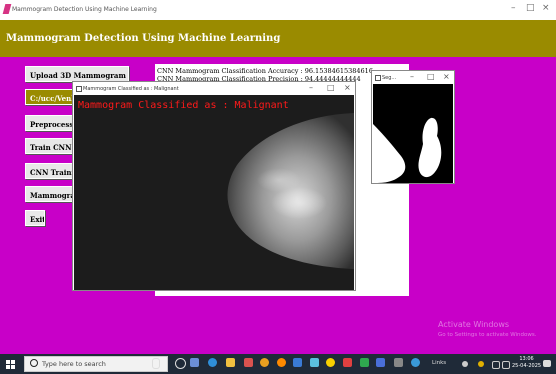 The height and width of the screenshot is (374, 556). Describe the element at coordinates (474, 324) in the screenshot. I see `activate-windows-title: Activate Windows` at that location.